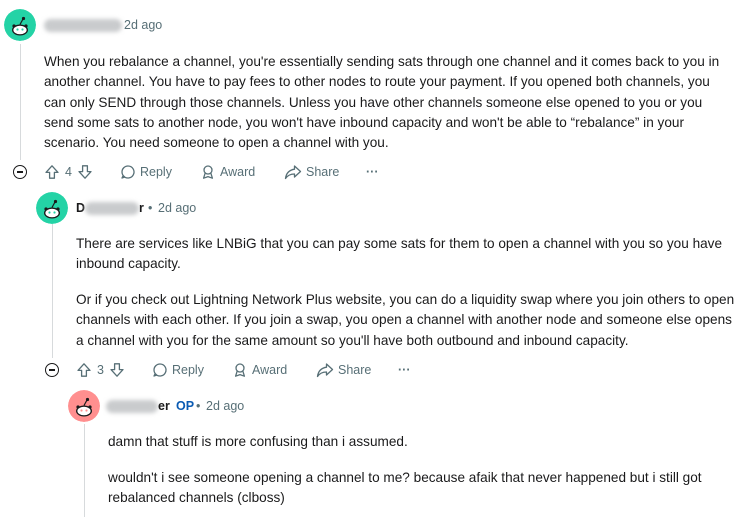 The width and height of the screenshot is (753, 517). What do you see at coordinates (164, 406) in the screenshot?
I see `username-suffix: er` at bounding box center [164, 406].